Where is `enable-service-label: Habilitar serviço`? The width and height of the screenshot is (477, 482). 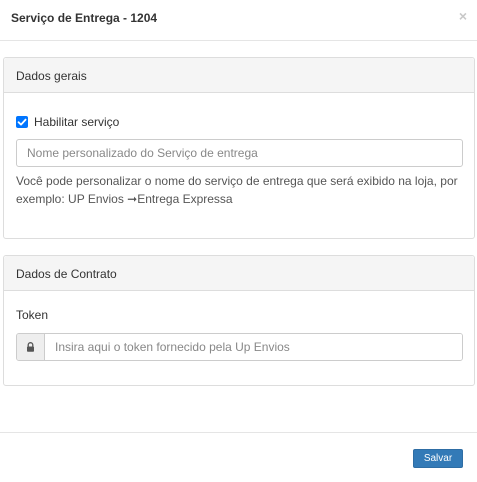
enable-service-label: Habilitar serviço is located at coordinates (77, 122).